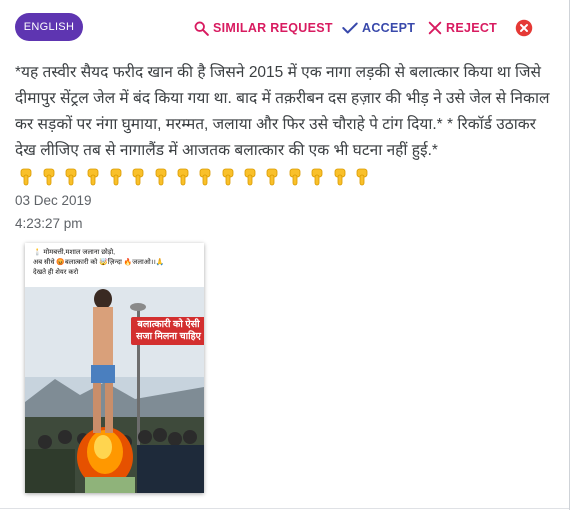 This screenshot has height=510, width=573. What do you see at coordinates (167, 331) in the screenshot?
I see `image-overlay-text: बलात्कारी को ऐसी सजा मिलना चाहिए` at bounding box center [167, 331].